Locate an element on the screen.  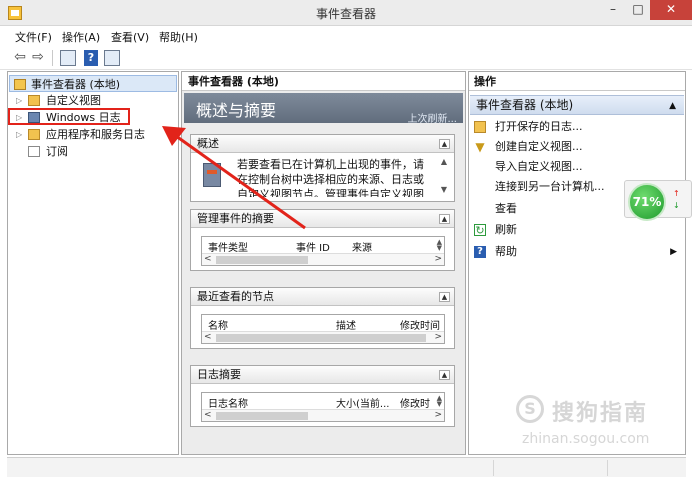
tree-item-app-service-logs: ▷ 应用程序和服务日志 is located at coordinates (92, 134).